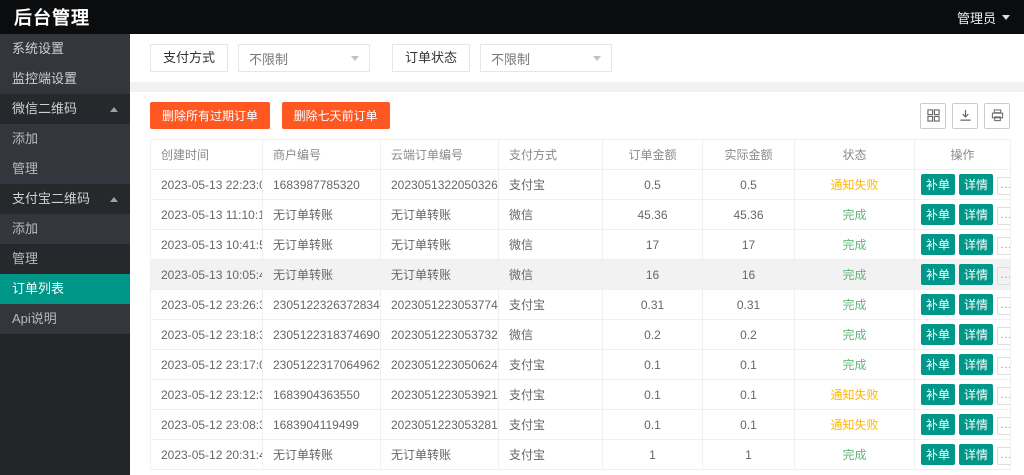 The height and width of the screenshot is (475, 1024). I want to click on topbar: 后台管理 管理员, so click(512, 17).